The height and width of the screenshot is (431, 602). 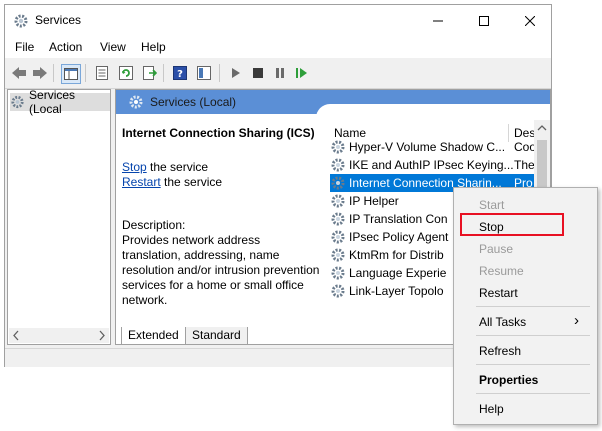 I want to click on pause-icon, so click(x=280, y=73).